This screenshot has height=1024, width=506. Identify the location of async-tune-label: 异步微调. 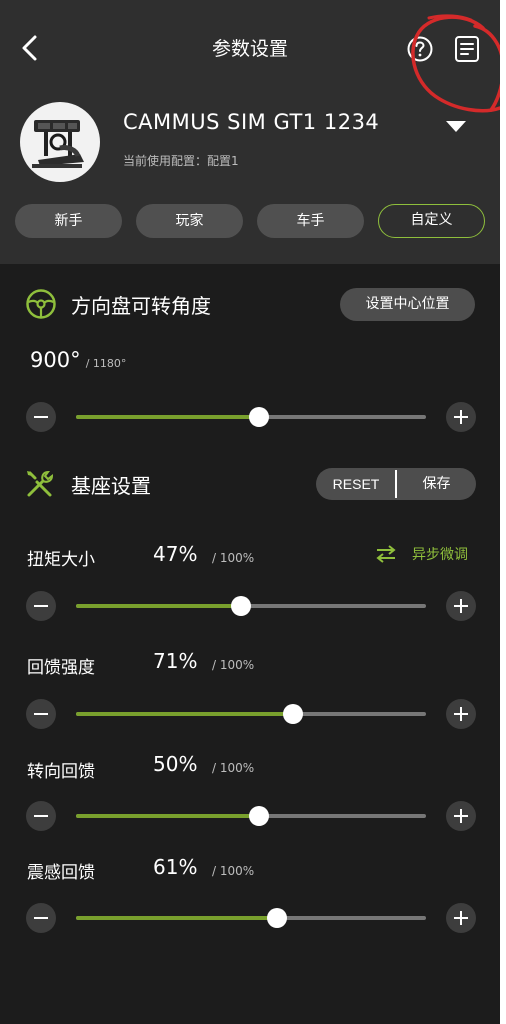
(440, 555).